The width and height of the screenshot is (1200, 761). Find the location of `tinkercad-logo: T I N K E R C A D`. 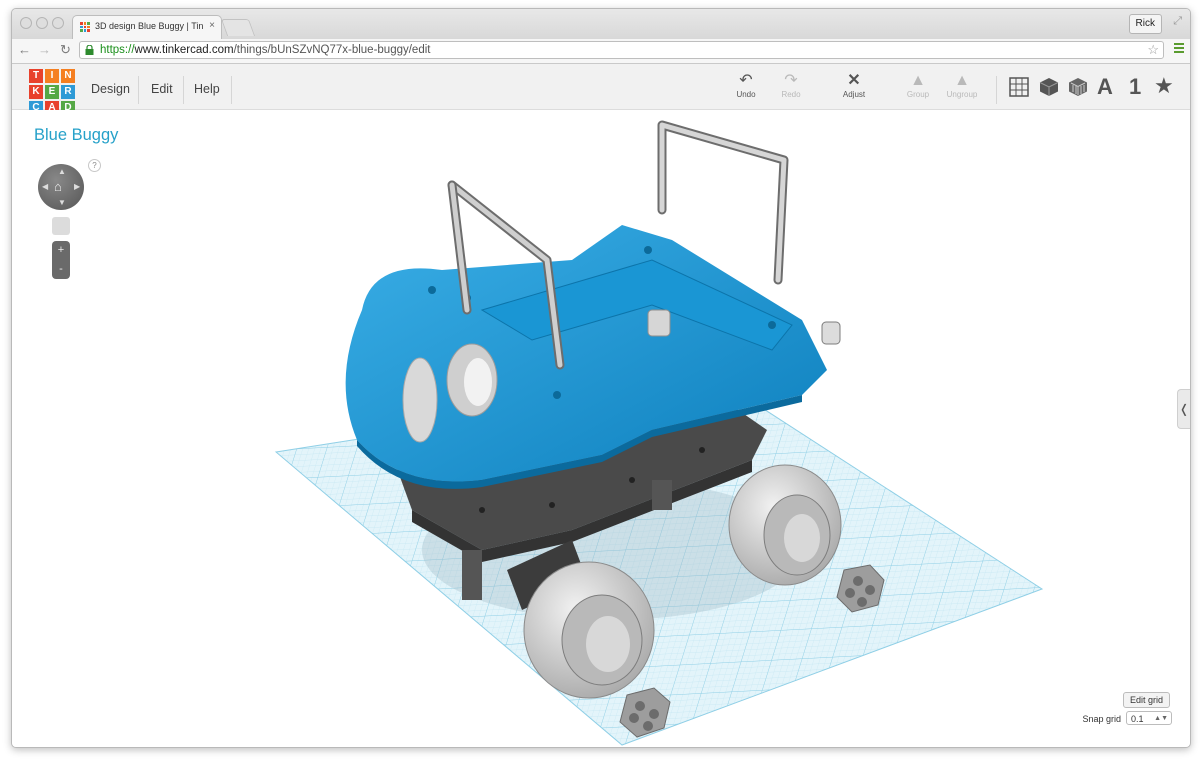

tinkercad-logo: T I N K E R C A D is located at coordinates (52, 92).